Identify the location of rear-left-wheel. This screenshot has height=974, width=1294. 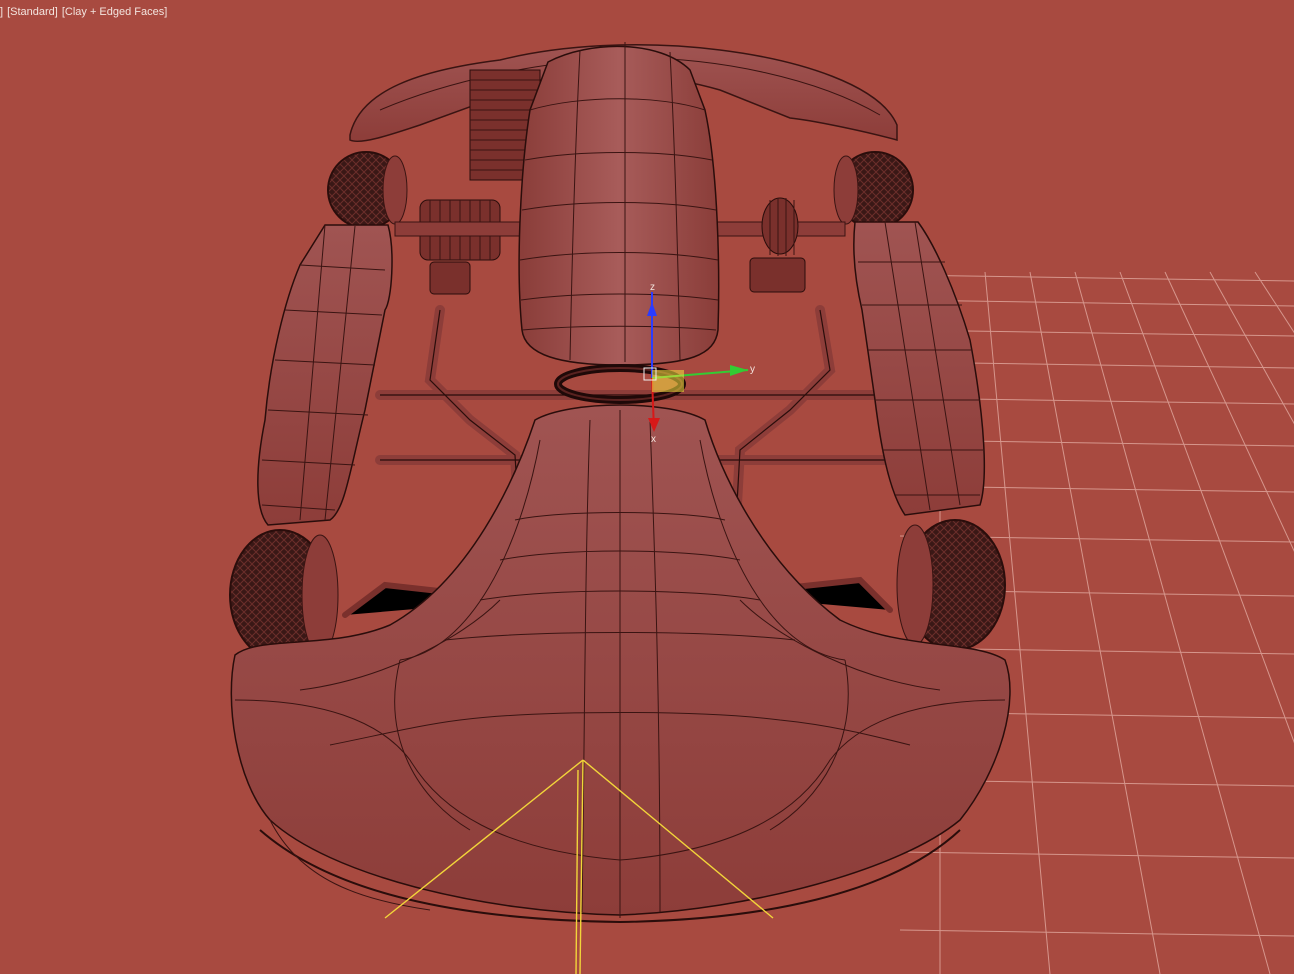
(367, 190).